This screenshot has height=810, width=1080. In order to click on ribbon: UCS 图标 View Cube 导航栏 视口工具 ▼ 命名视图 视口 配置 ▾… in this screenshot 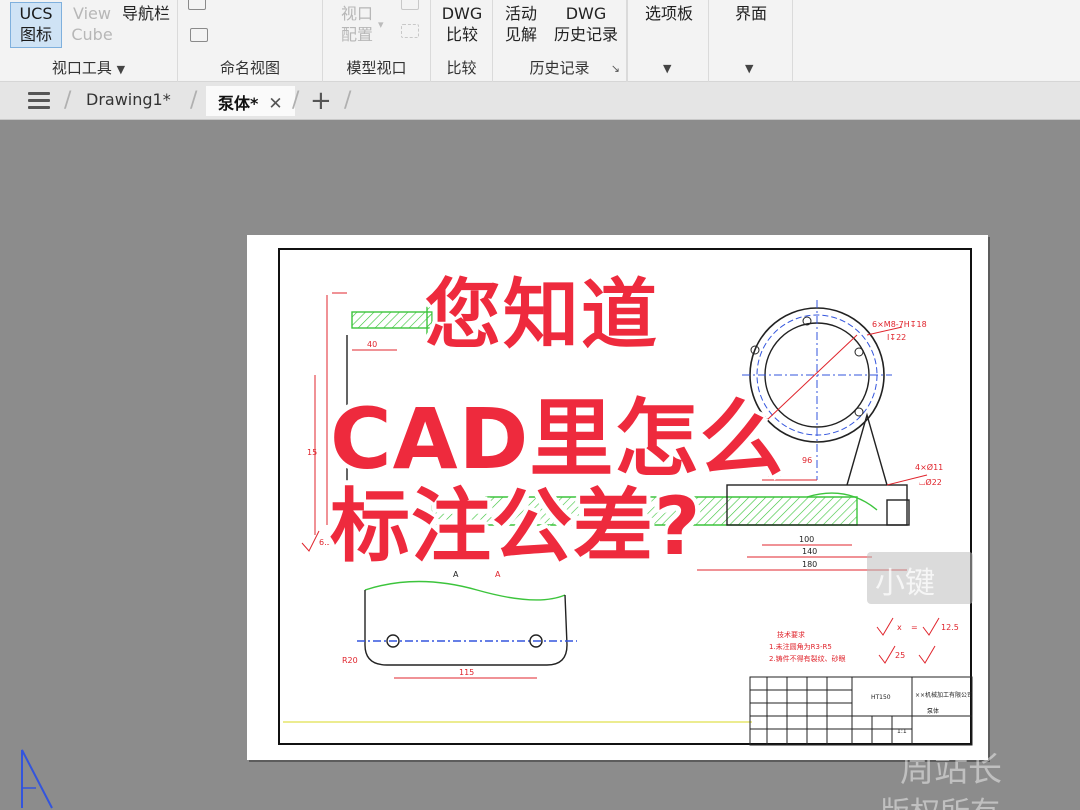, I will do `click(540, 41)`.